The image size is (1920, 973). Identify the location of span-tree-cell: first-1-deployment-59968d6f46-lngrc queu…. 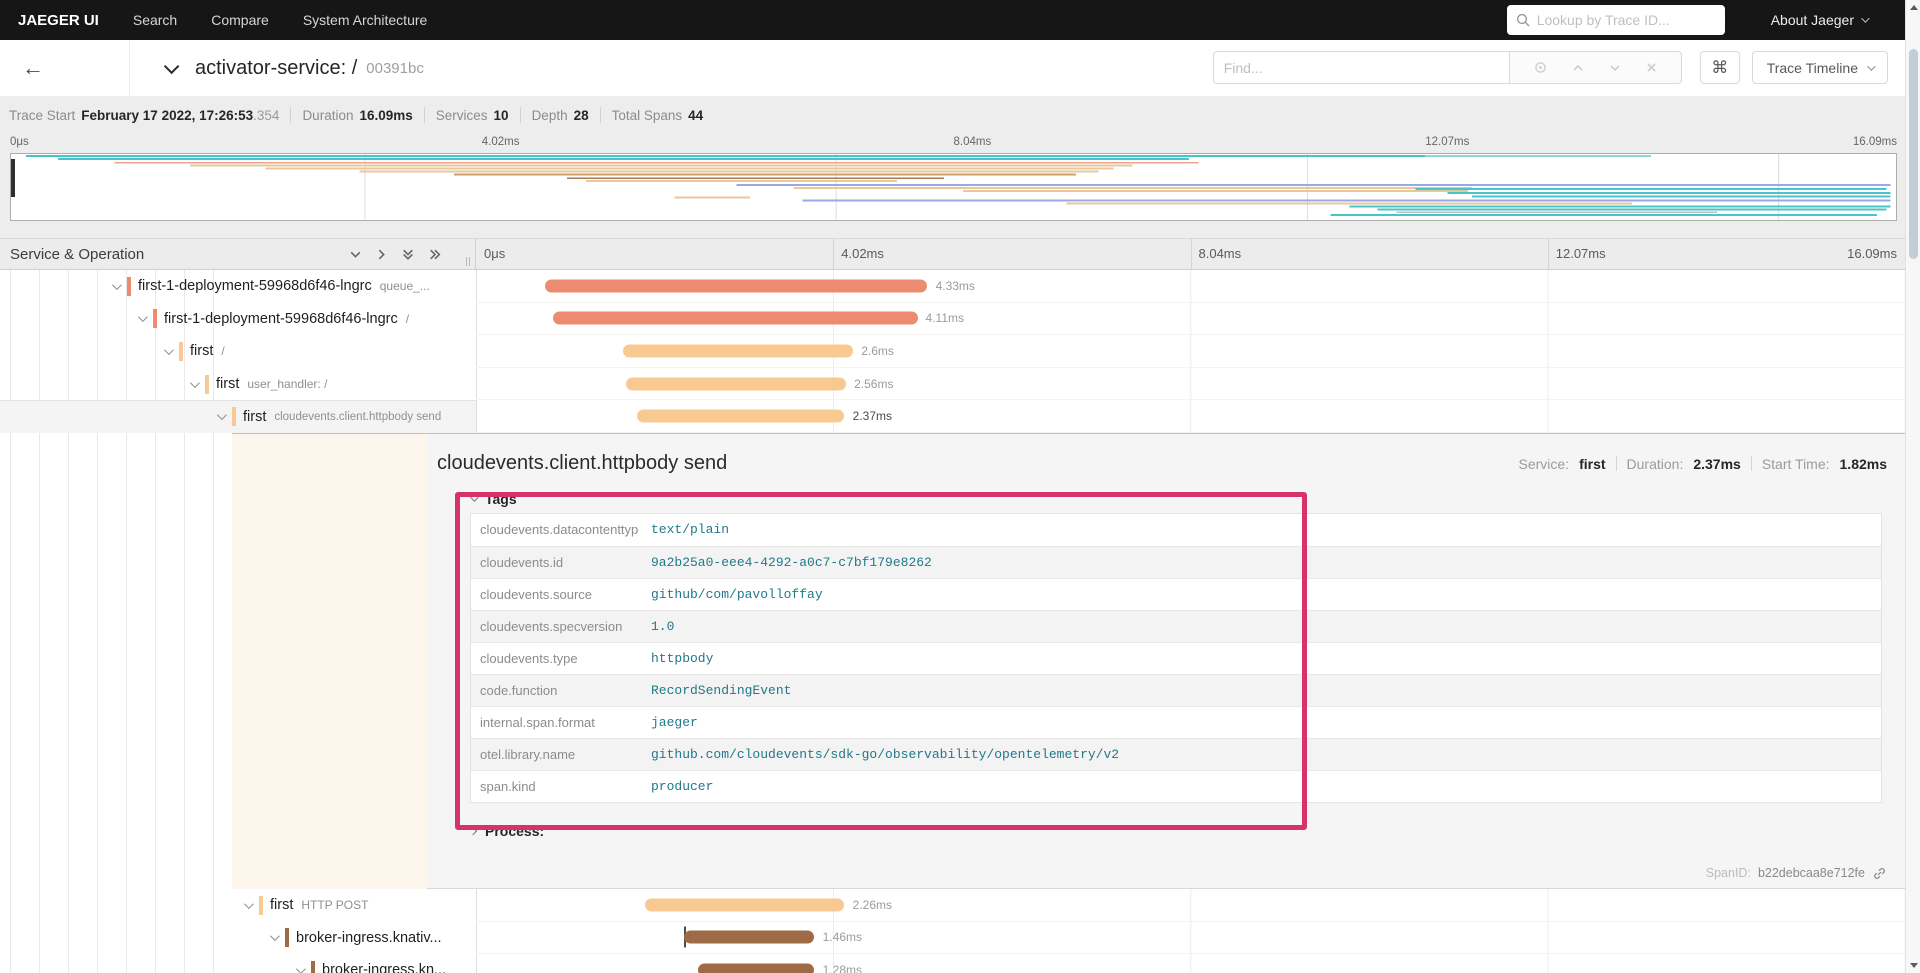
(238, 286).